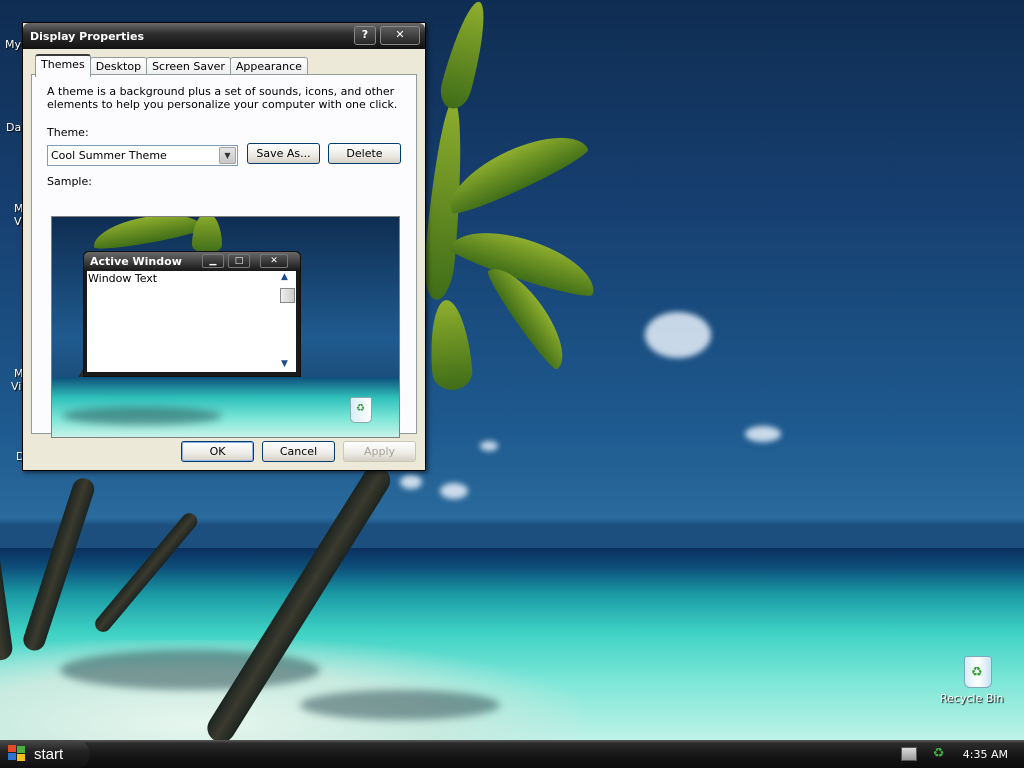  Describe the element at coordinates (191, 321) in the screenshot. I see `sample-window-body: Window Text ▲ ▼` at that location.